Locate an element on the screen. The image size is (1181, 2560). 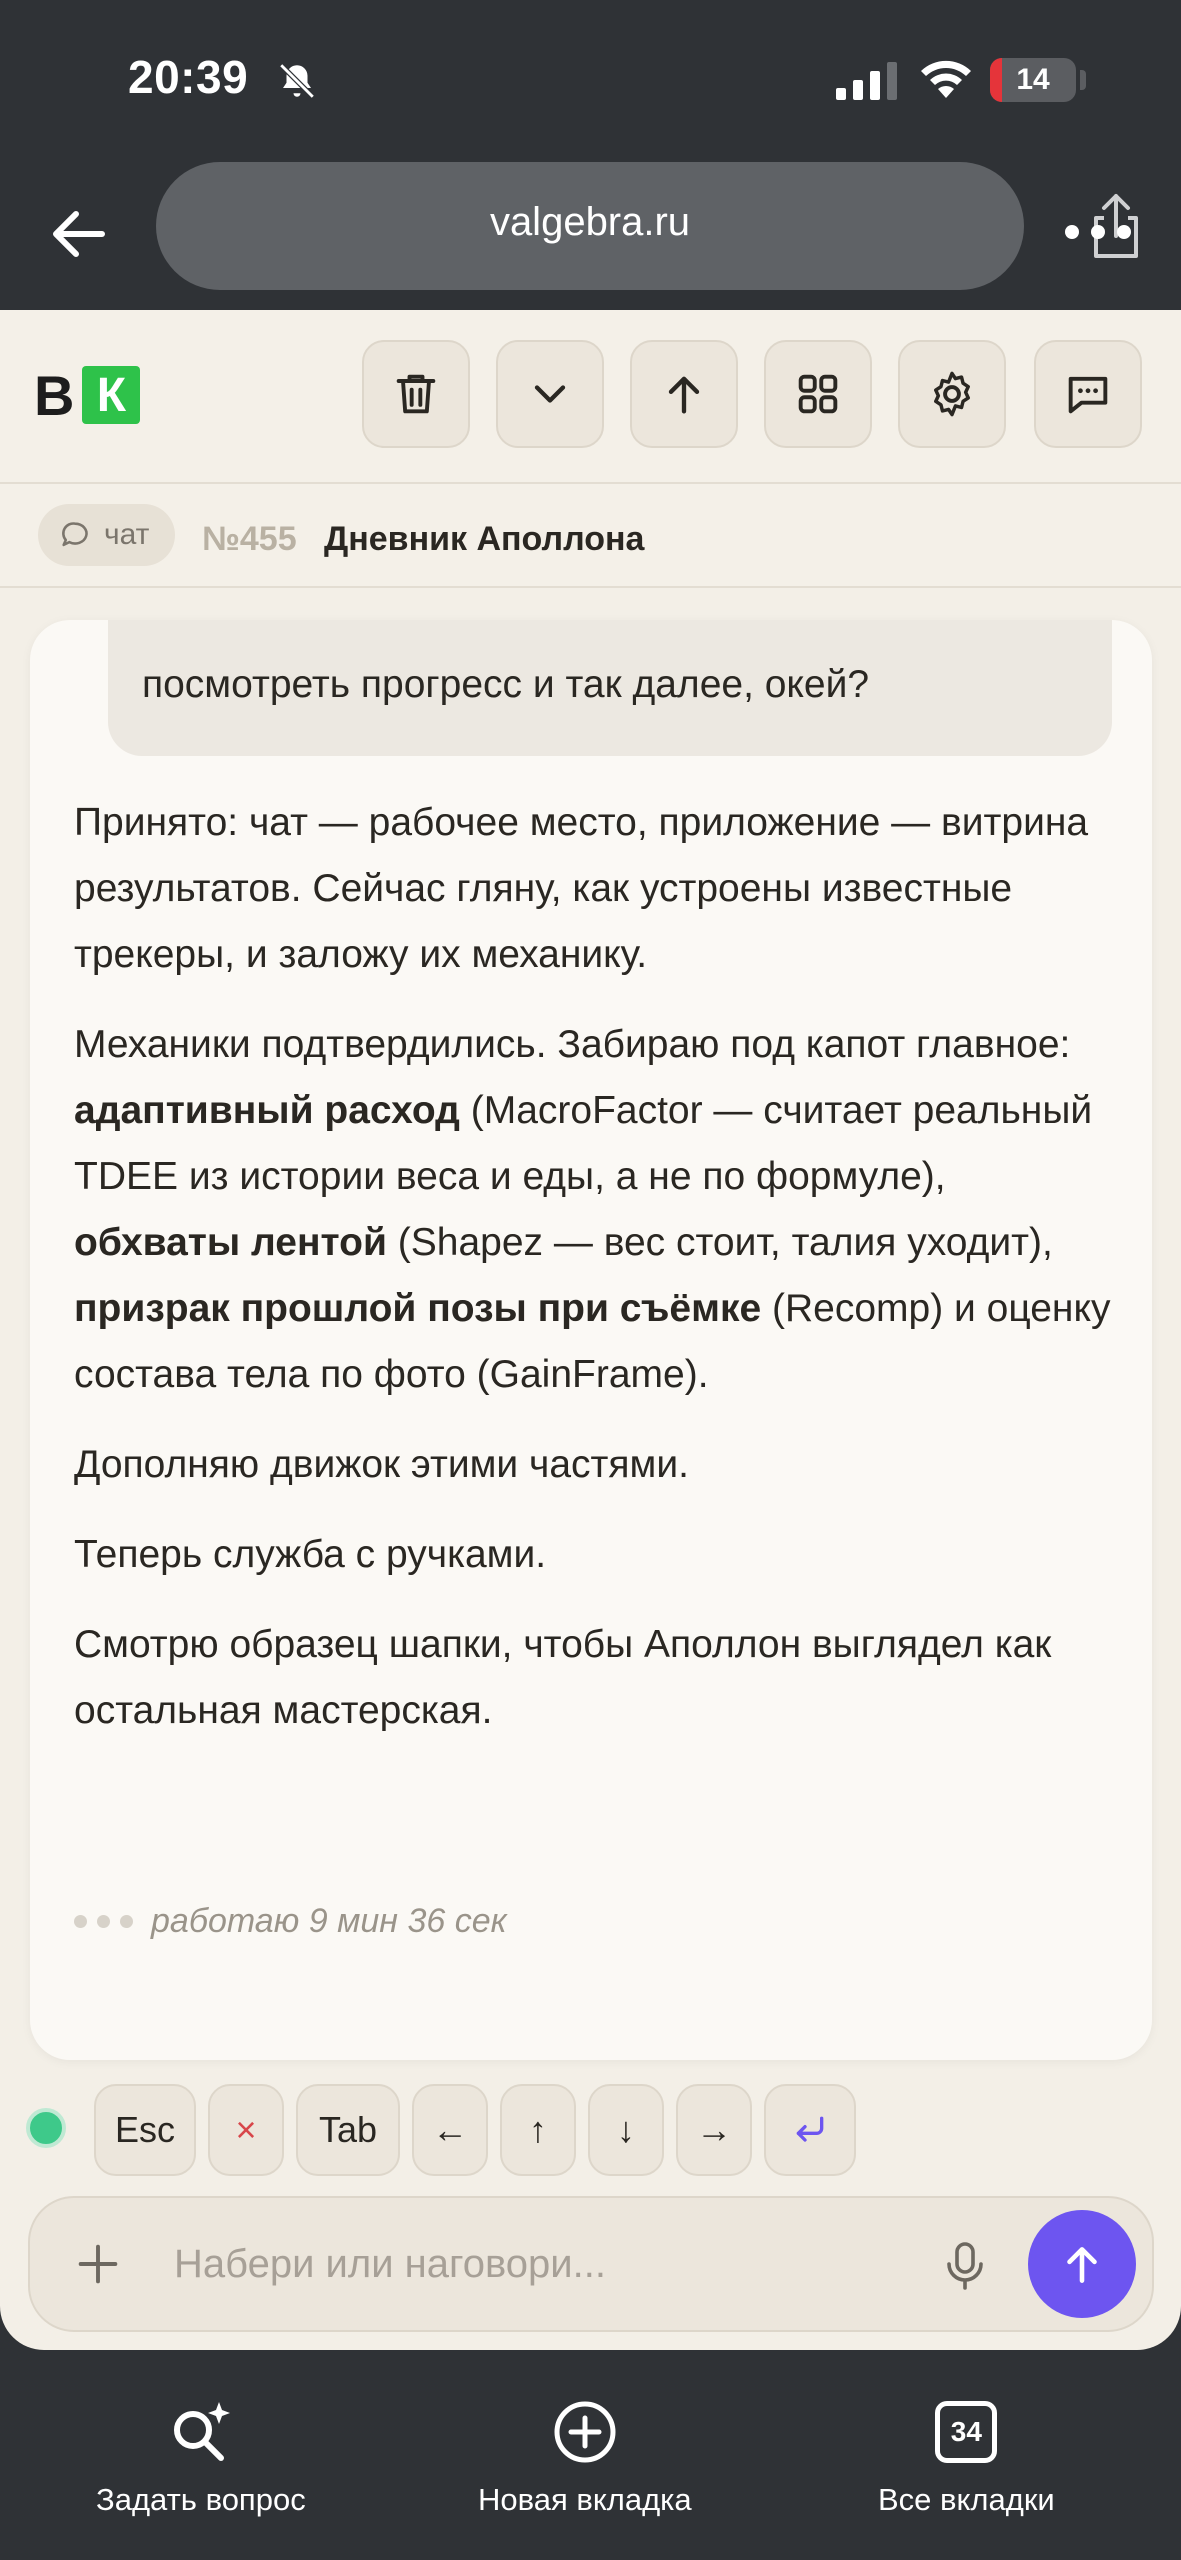
ask-question-label: Задать вопрос is located at coordinates (201, 2499).